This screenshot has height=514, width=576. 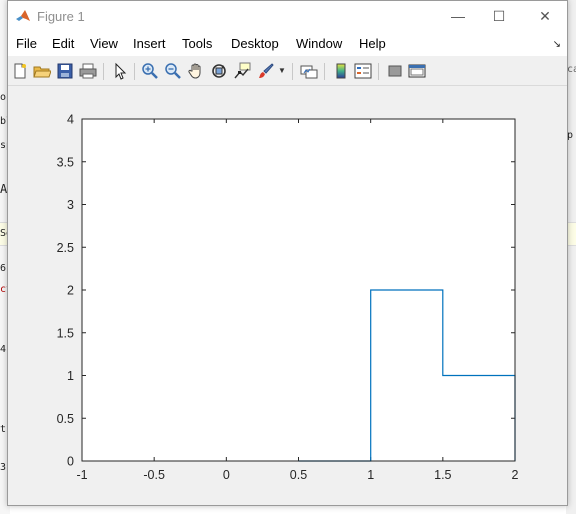 What do you see at coordinates (20, 71) in the screenshot?
I see `new-figure-icon` at bounding box center [20, 71].